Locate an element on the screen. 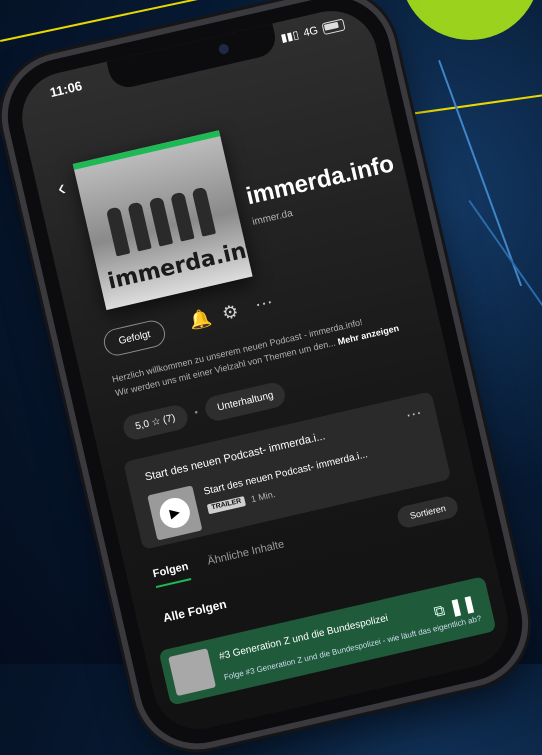 This screenshot has width=542, height=755. cover-accent-bar is located at coordinates (146, 150).